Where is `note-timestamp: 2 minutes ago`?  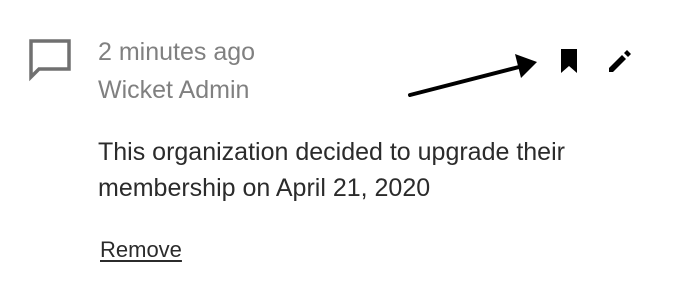
note-timestamp: 2 minutes ago is located at coordinates (177, 52).